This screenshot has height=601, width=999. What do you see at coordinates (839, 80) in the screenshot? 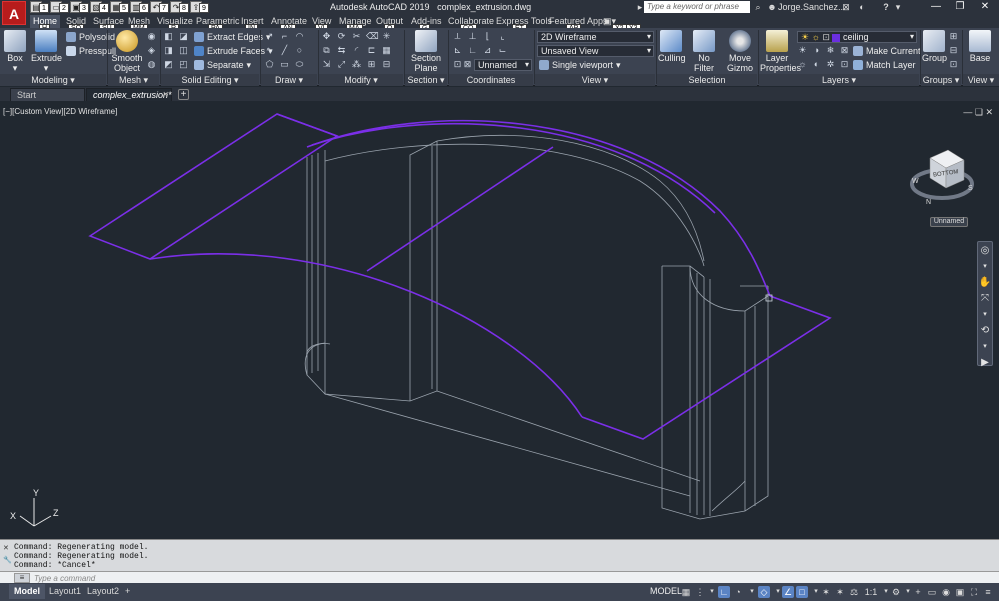
I see `layers-group-label: Layers ▾` at bounding box center [839, 80].